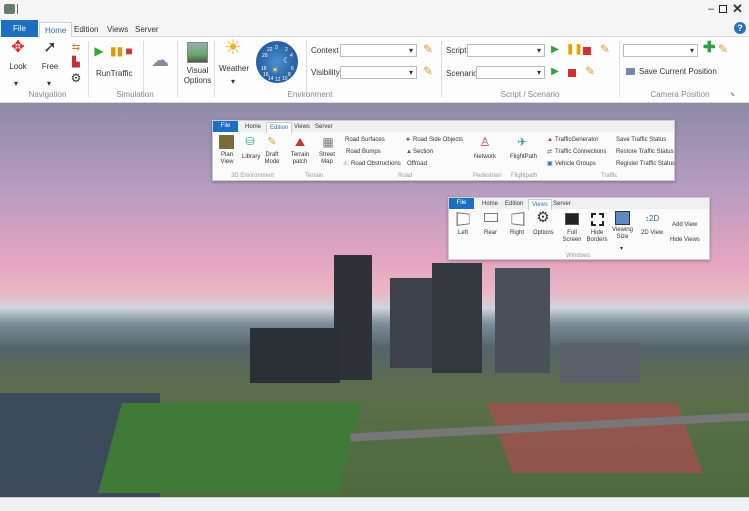 The height and width of the screenshot is (511, 749). What do you see at coordinates (129, 51) in the screenshot?
I see `traffic-light-stop-icon: ■` at bounding box center [129, 51].